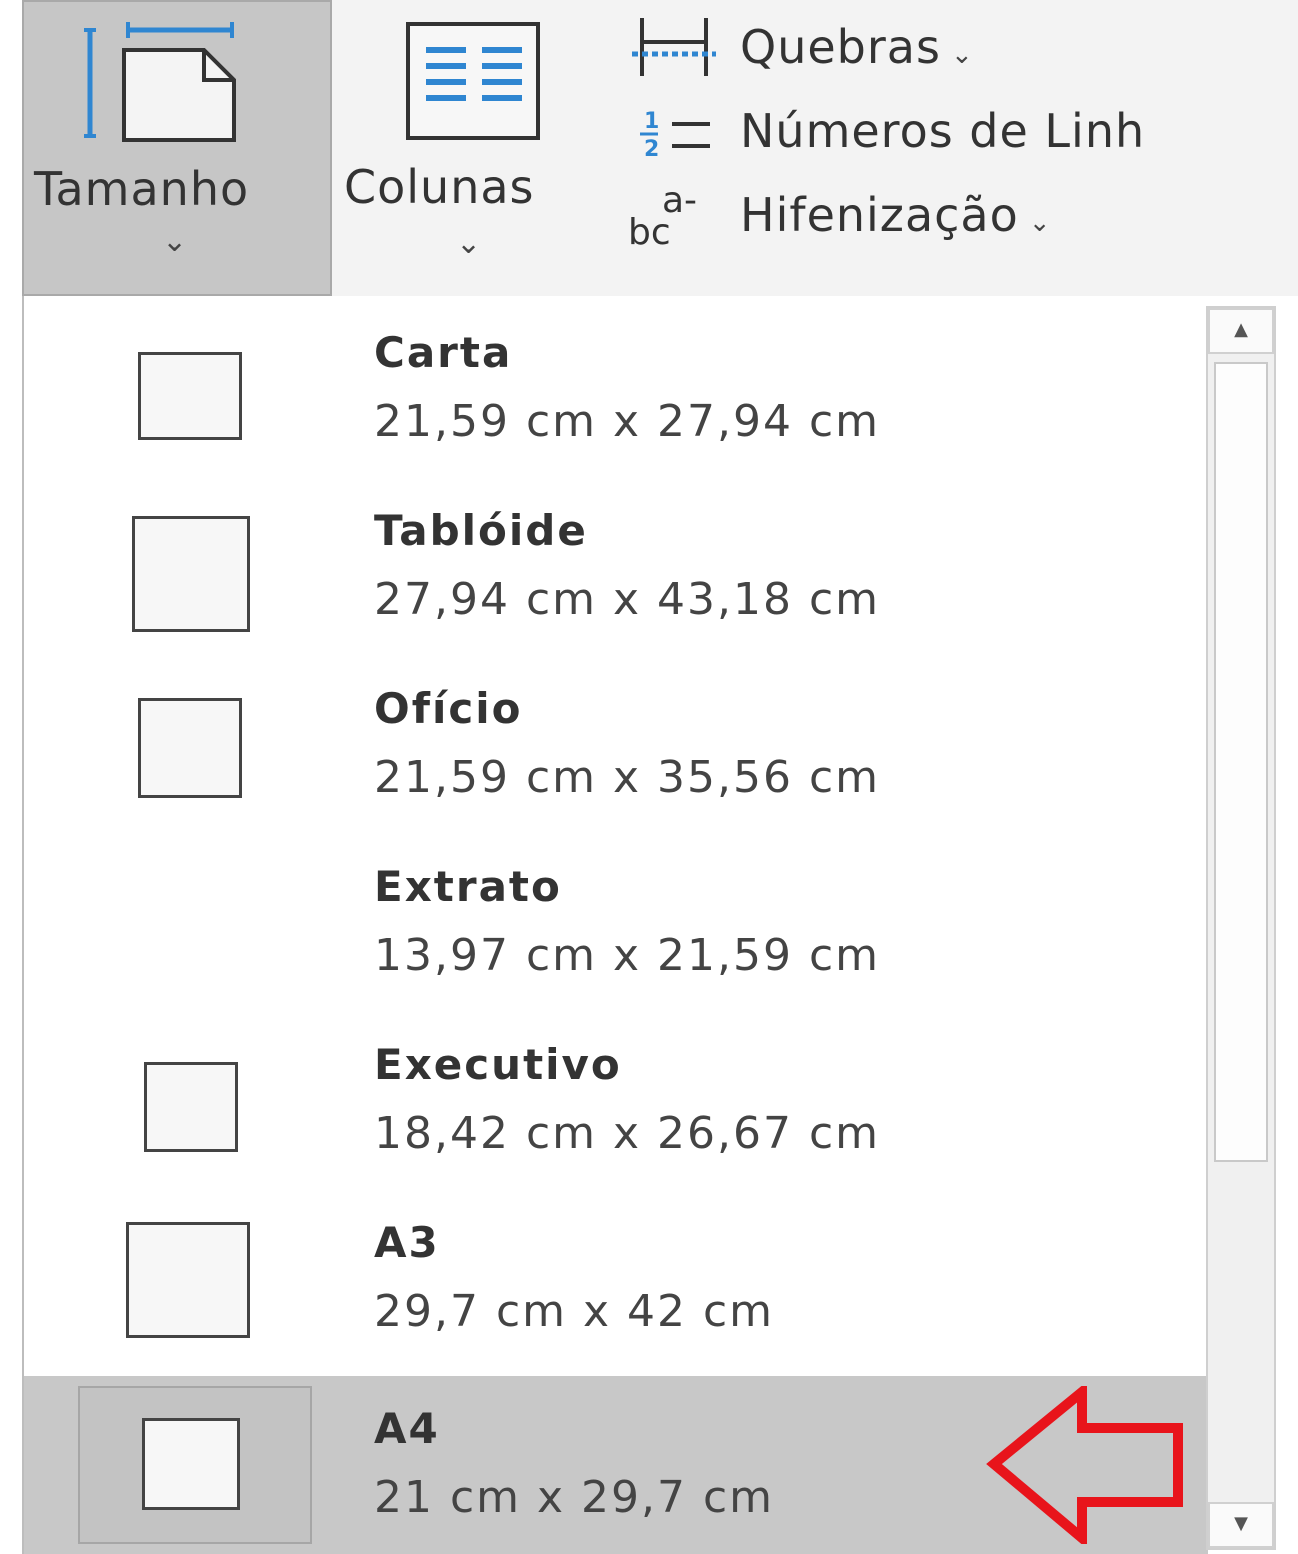 The height and width of the screenshot is (1554, 1298). What do you see at coordinates (649, 232) in the screenshot?
I see `hyphenation-icon-bottom: bc` at bounding box center [649, 232].